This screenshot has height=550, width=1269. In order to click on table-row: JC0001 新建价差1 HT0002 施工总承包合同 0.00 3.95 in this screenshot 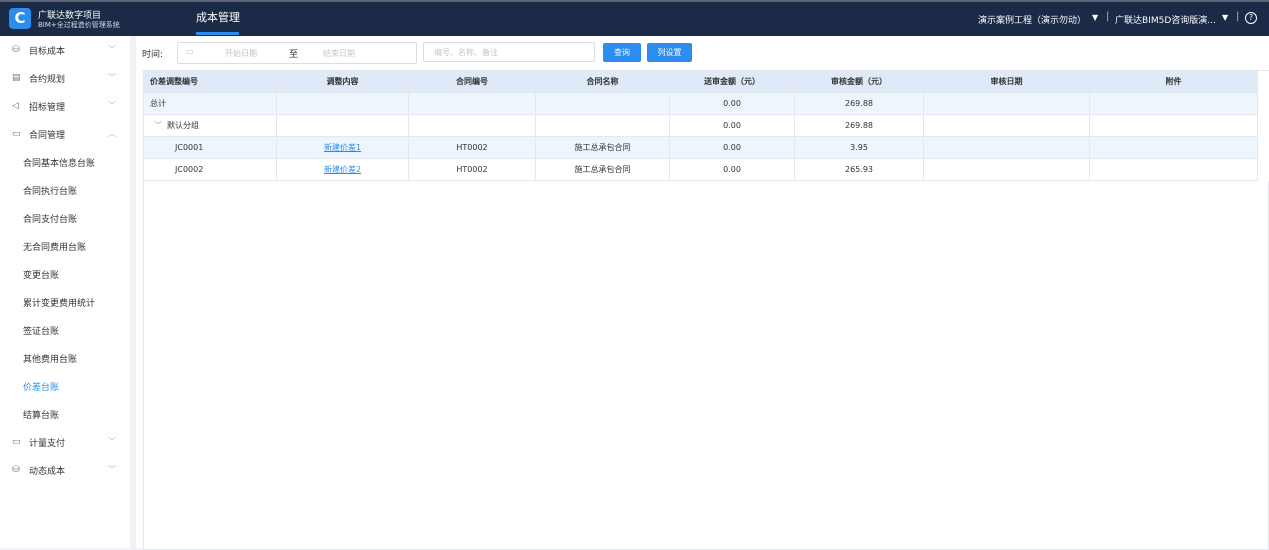, I will do `click(700, 148)`.